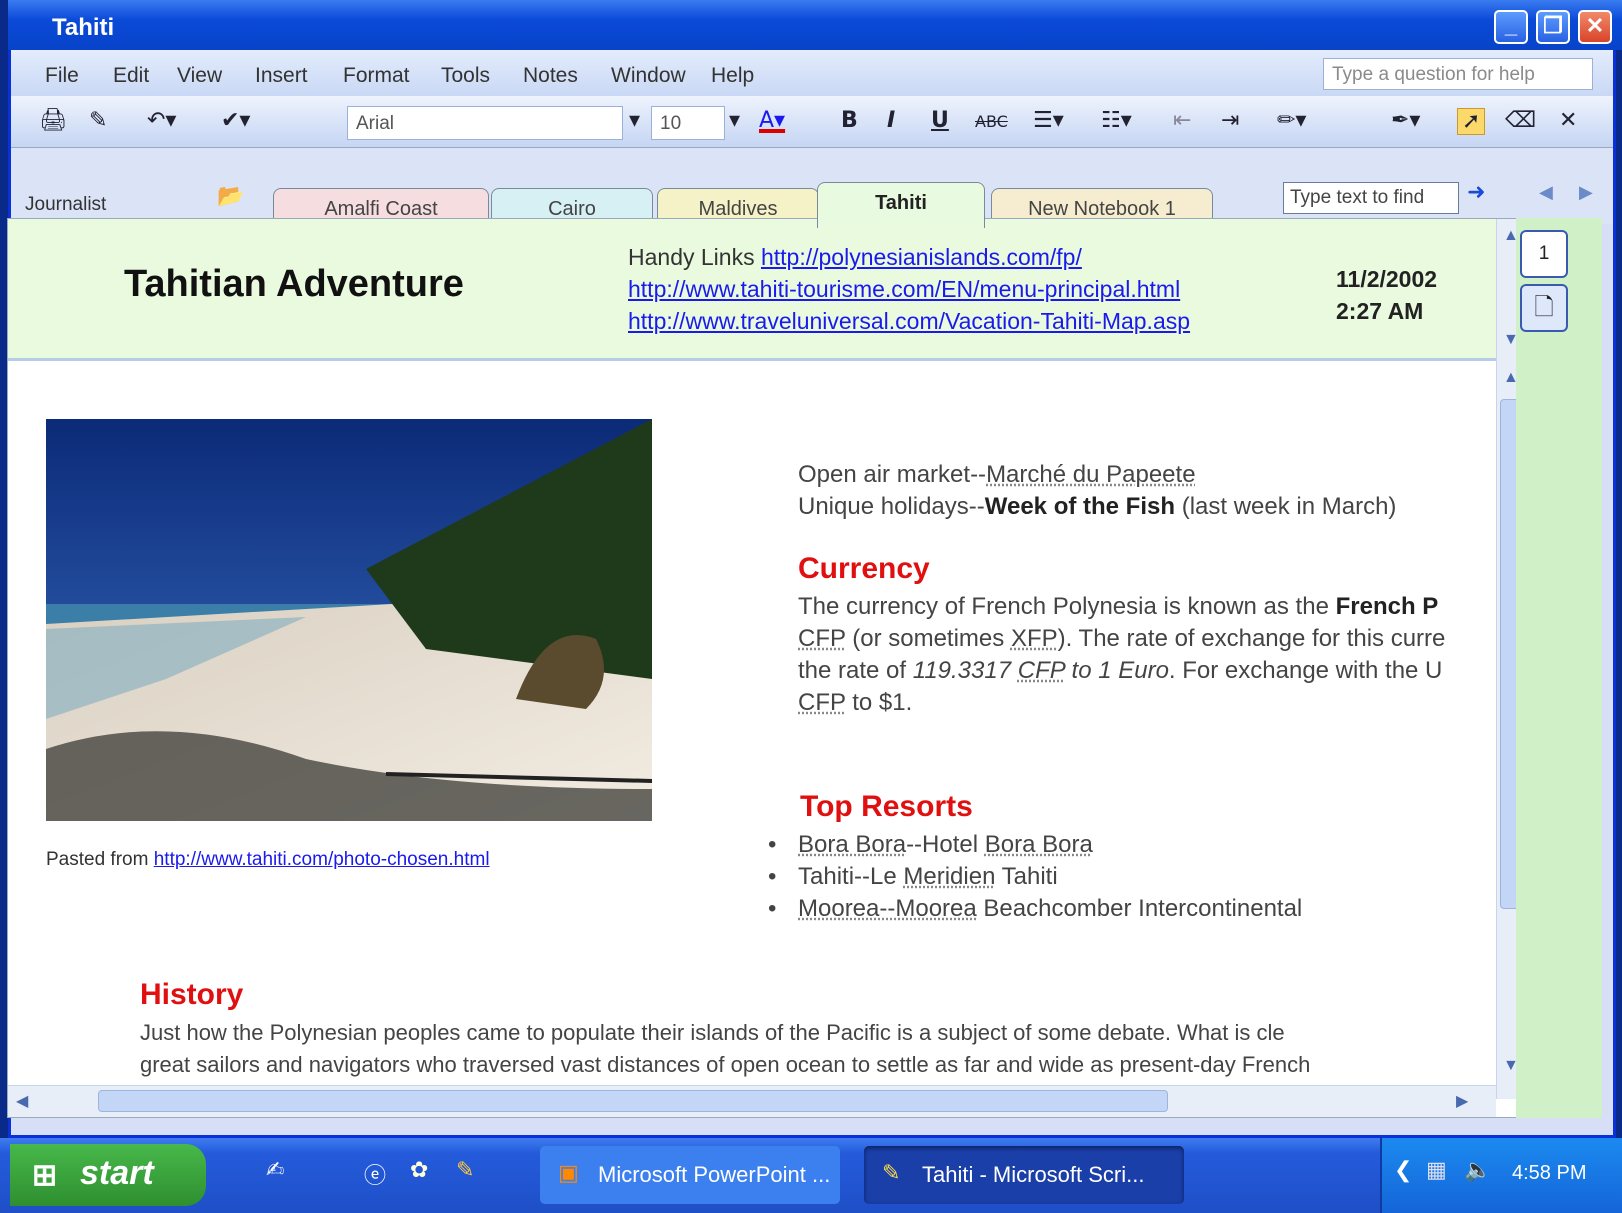  What do you see at coordinates (1403, 1170) in the screenshot?
I see `tray-expand-icon: ❮` at bounding box center [1403, 1170].